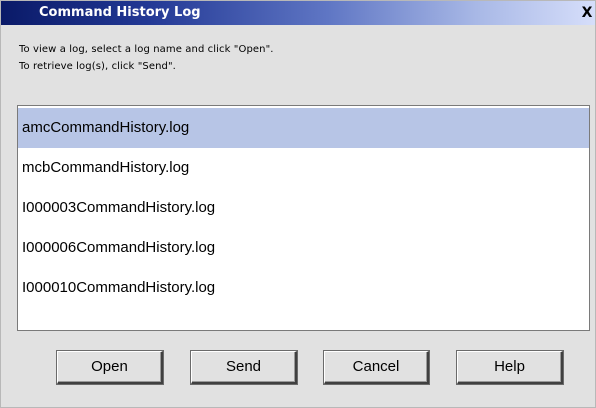  Describe the element at coordinates (587, 13) in the screenshot. I see `close-icon: X` at that location.